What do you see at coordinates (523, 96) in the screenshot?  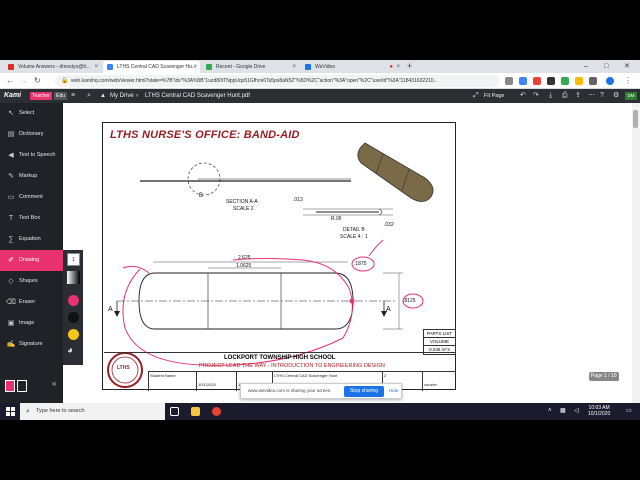 I see `undo-icon: ↶` at bounding box center [523, 96].